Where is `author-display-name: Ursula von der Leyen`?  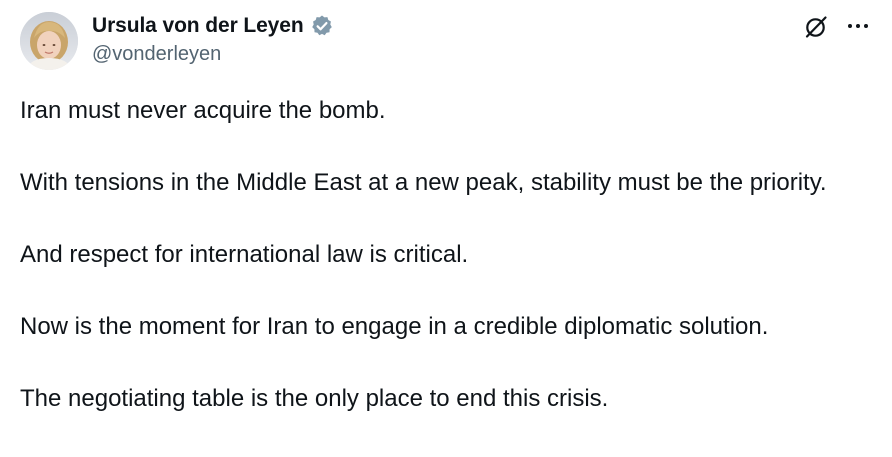 author-display-name: Ursula von der Leyen is located at coordinates (198, 26).